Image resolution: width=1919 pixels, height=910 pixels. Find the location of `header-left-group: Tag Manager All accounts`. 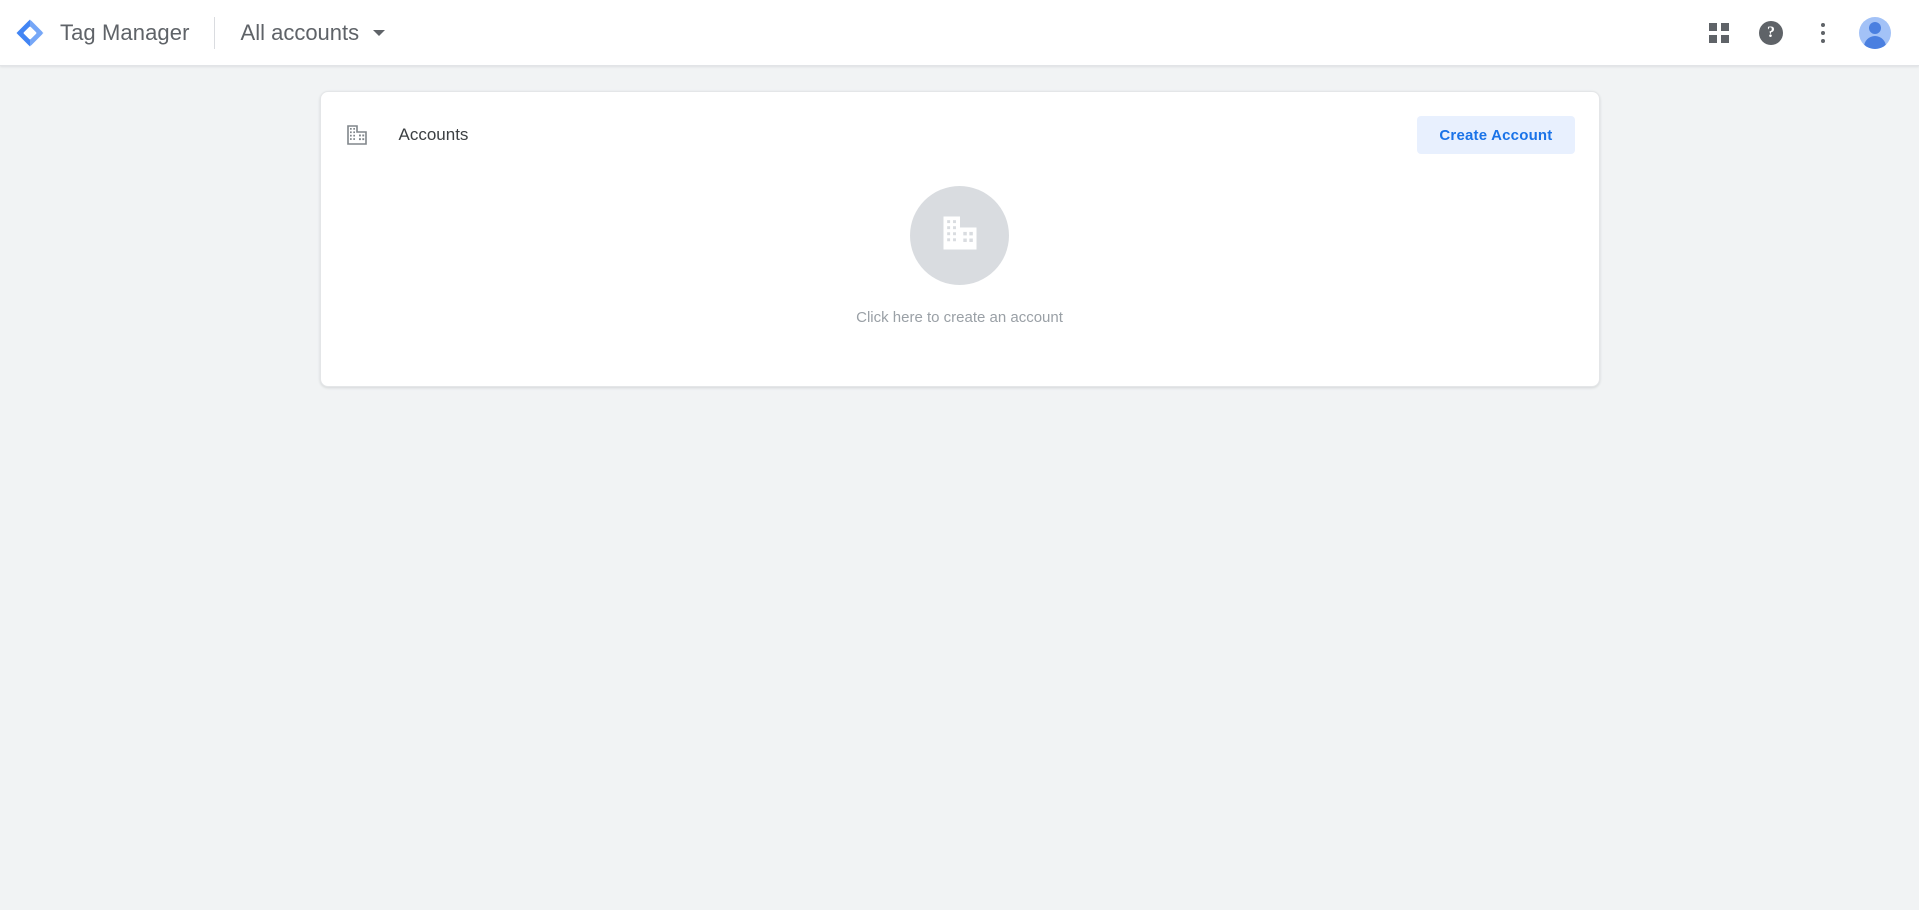

header-left-group: Tag Manager All accounts is located at coordinates (200, 33).